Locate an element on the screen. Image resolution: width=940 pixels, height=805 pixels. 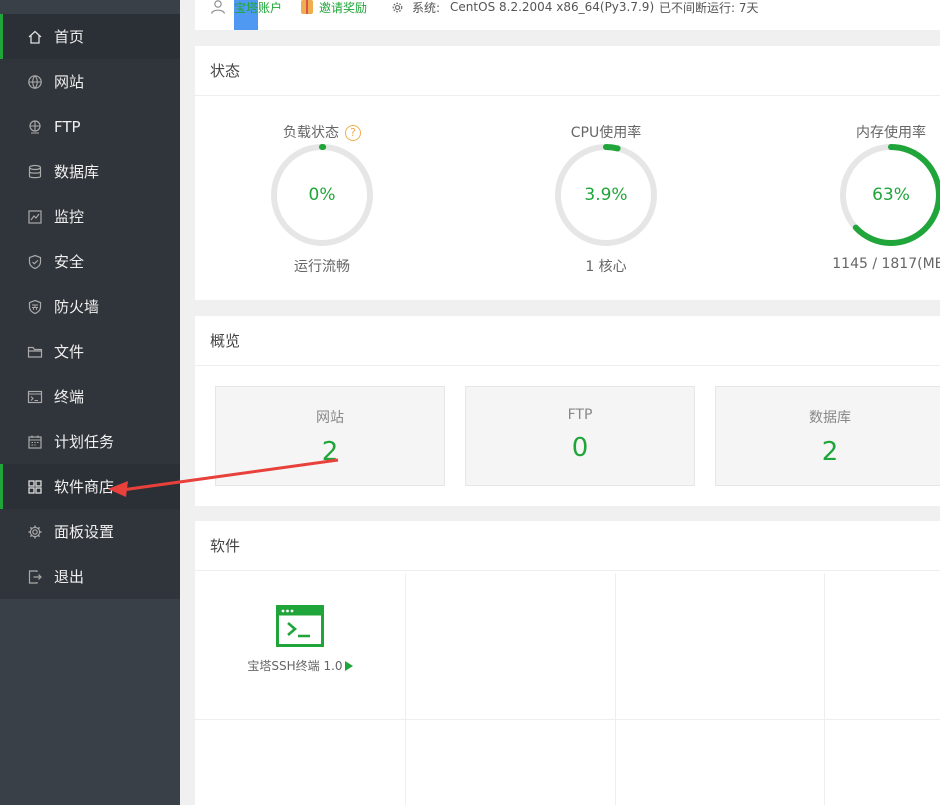
invite-label: 邀请奖励 is located at coordinates (343, 7).